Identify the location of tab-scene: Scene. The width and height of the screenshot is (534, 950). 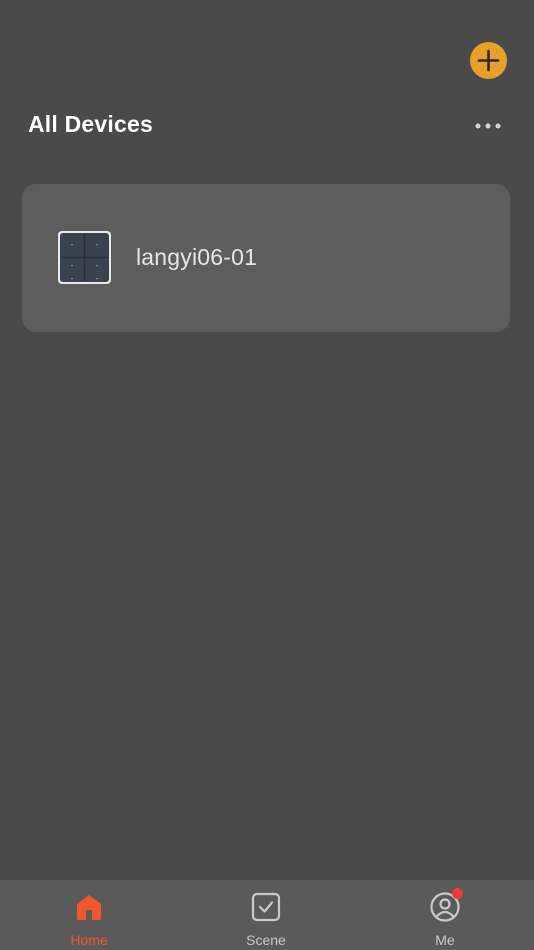
(266, 915).